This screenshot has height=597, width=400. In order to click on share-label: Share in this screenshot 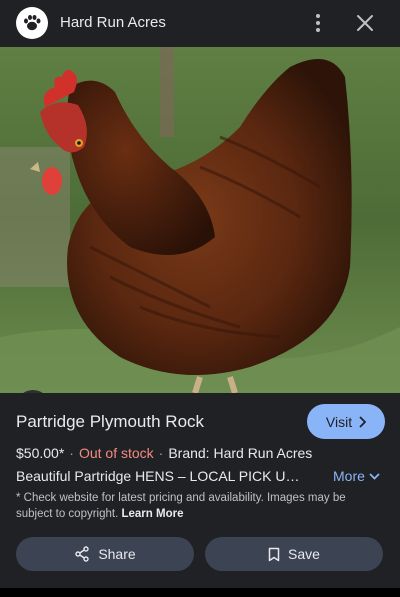, I will do `click(117, 554)`.